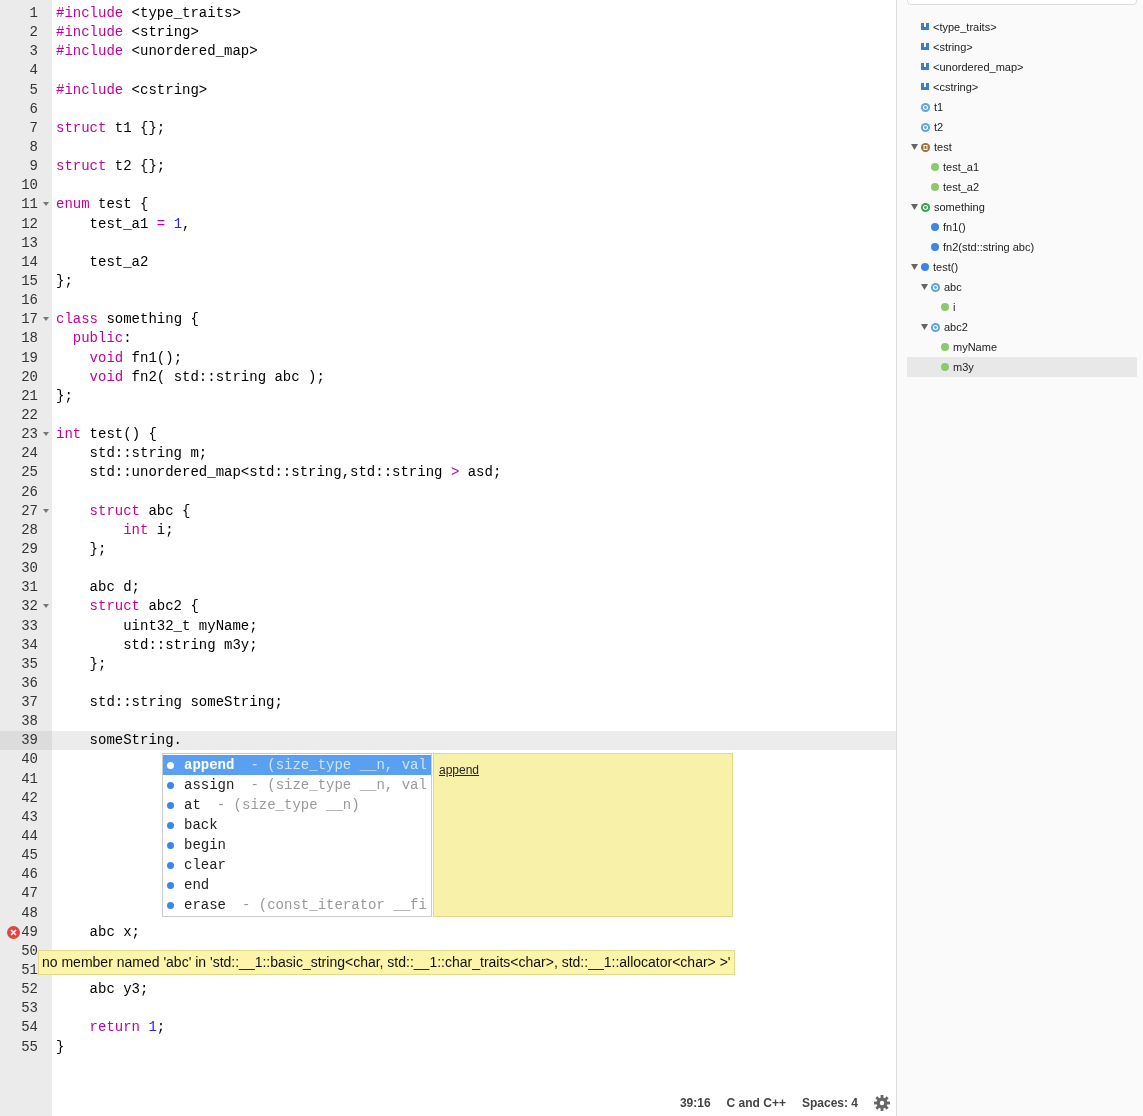  Describe the element at coordinates (1022, 307) in the screenshot. I see `outline-item: i` at that location.